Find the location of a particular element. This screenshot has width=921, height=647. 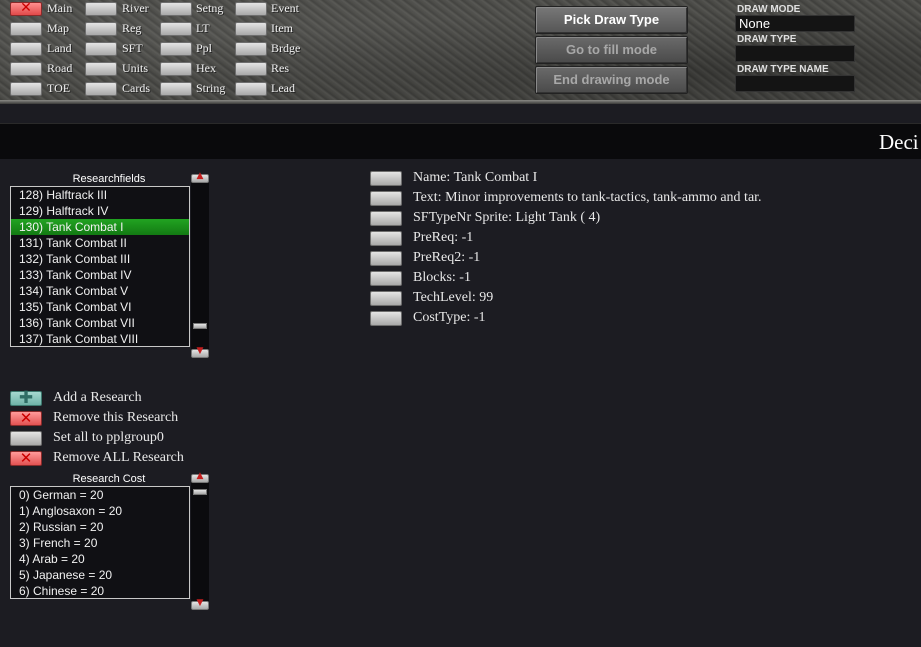

list-item: 135) Tank Combat VI is located at coordinates (100, 307).